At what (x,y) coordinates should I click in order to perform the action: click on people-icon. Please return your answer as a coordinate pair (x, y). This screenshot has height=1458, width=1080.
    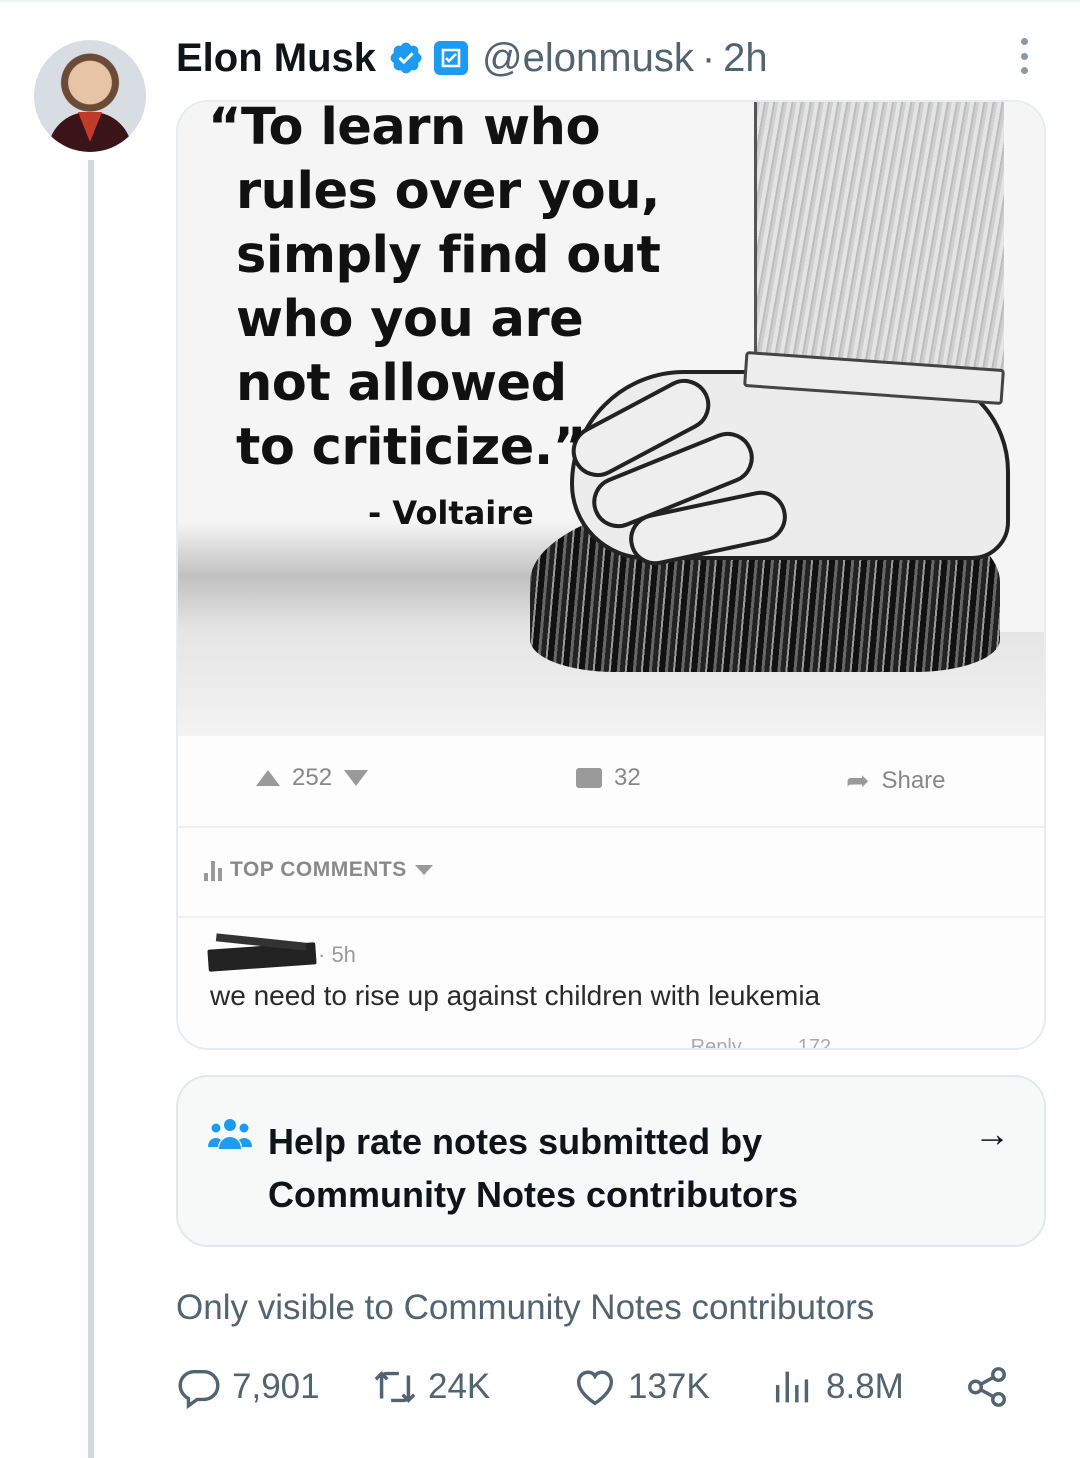
    Looking at the image, I should click on (230, 1134).